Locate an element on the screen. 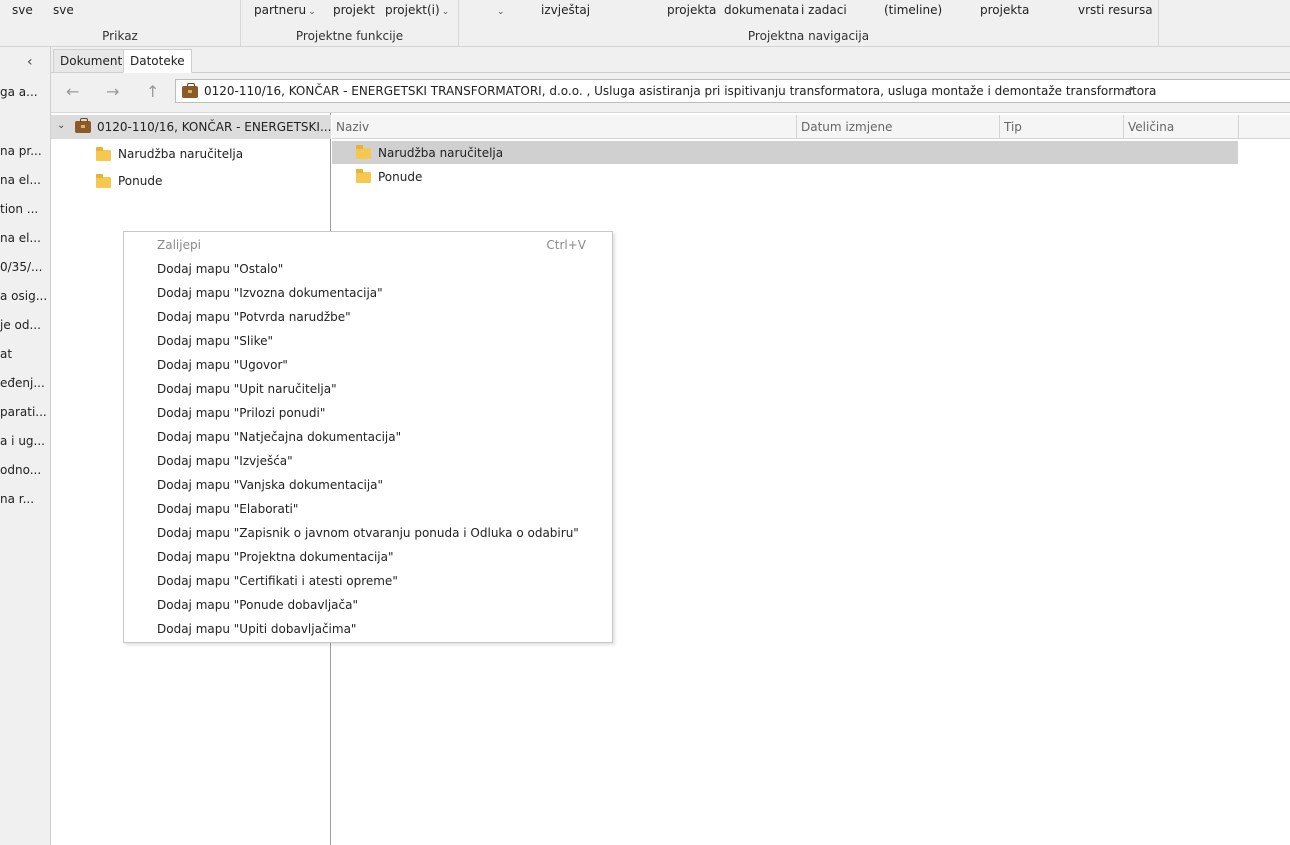  tree-node-label: Narudžba naručitelja is located at coordinates (181, 154).